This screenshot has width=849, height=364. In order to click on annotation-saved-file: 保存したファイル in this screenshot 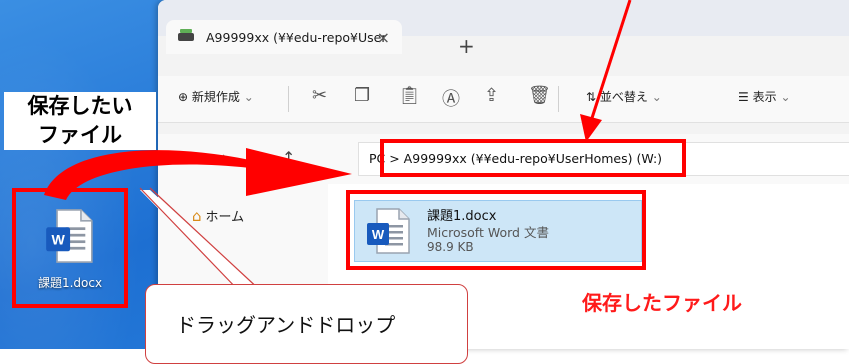, I will do `click(662, 303)`.